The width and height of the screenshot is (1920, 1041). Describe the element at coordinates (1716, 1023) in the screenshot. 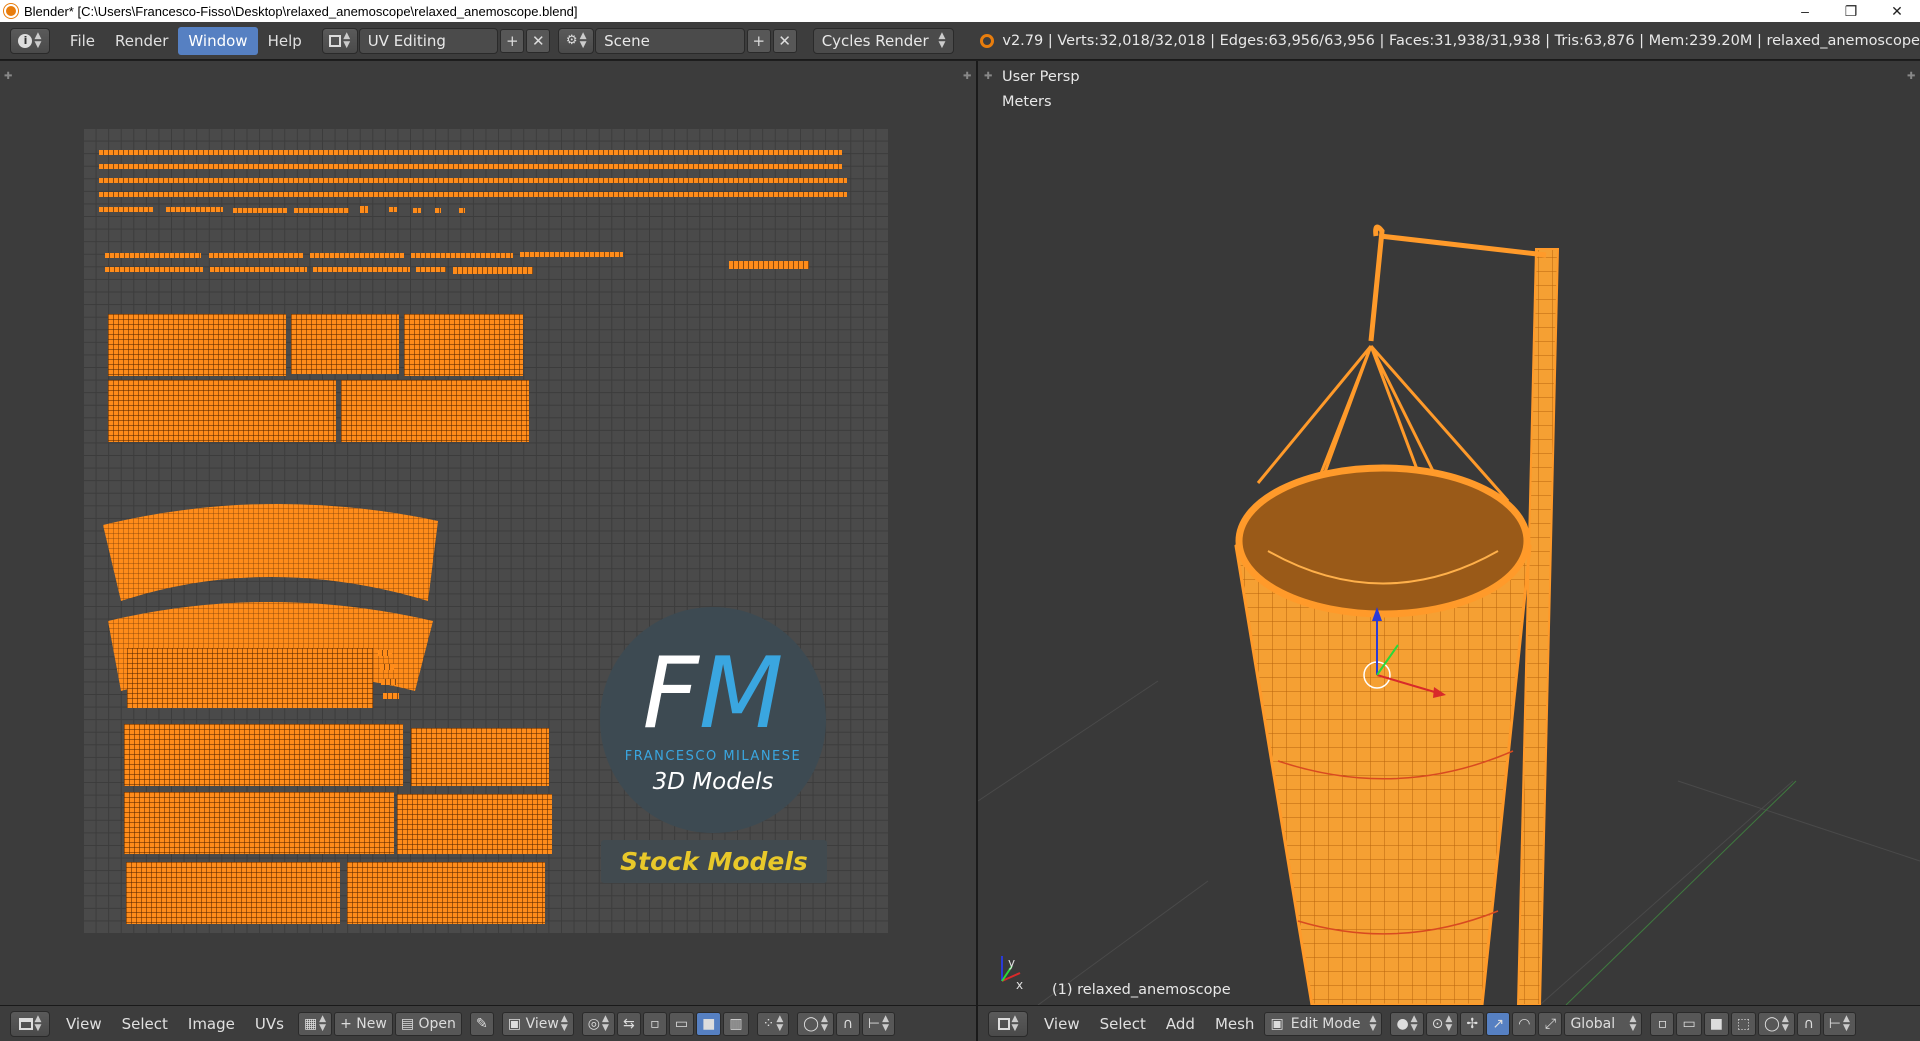

I see `face-select-mode-button: ■` at that location.